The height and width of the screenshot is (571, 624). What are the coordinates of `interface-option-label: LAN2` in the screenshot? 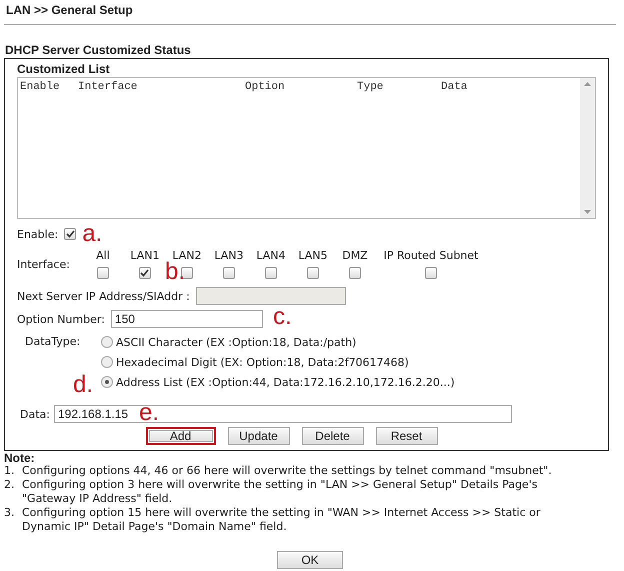 It's located at (187, 255).